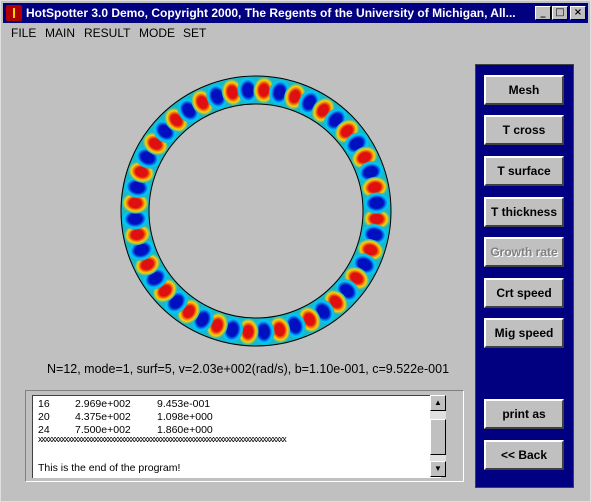 Image resolution: width=591 pixels, height=502 pixels. I want to click on scroll-thumb, so click(438, 437).